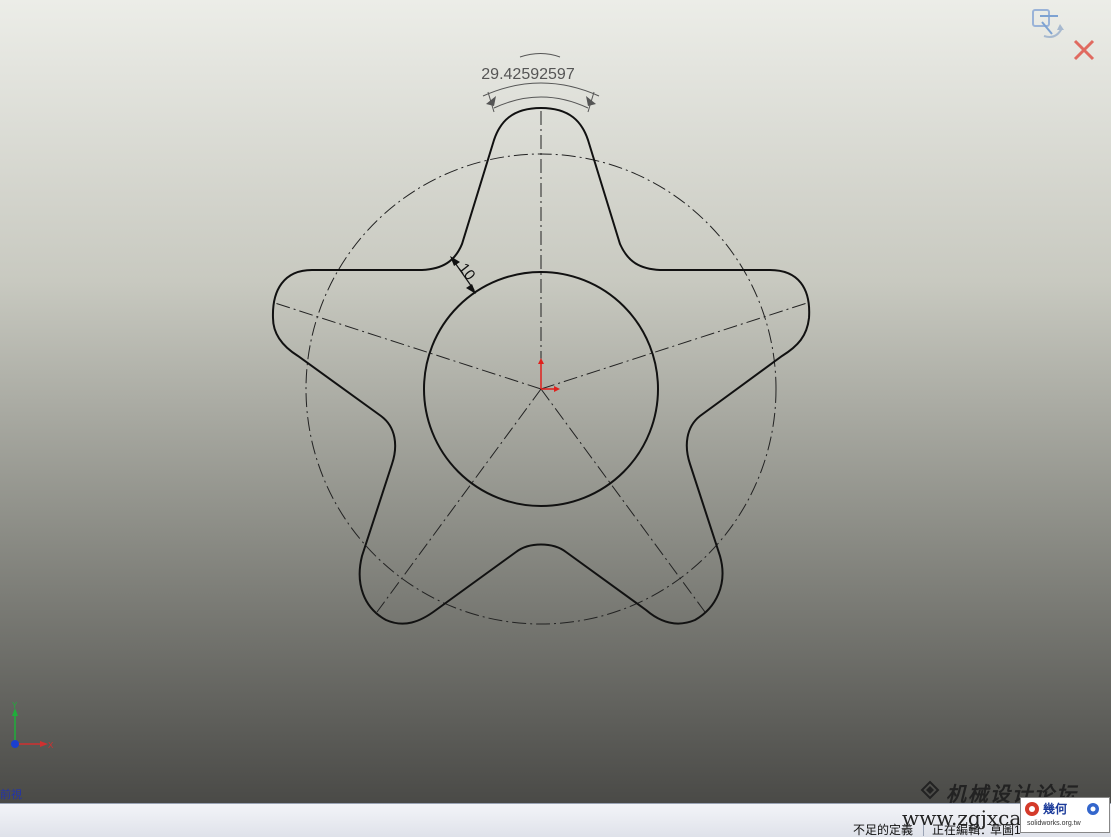 The height and width of the screenshot is (838, 1111). Describe the element at coordinates (15, 705) in the screenshot. I see `triad-y-label: Y` at that location.